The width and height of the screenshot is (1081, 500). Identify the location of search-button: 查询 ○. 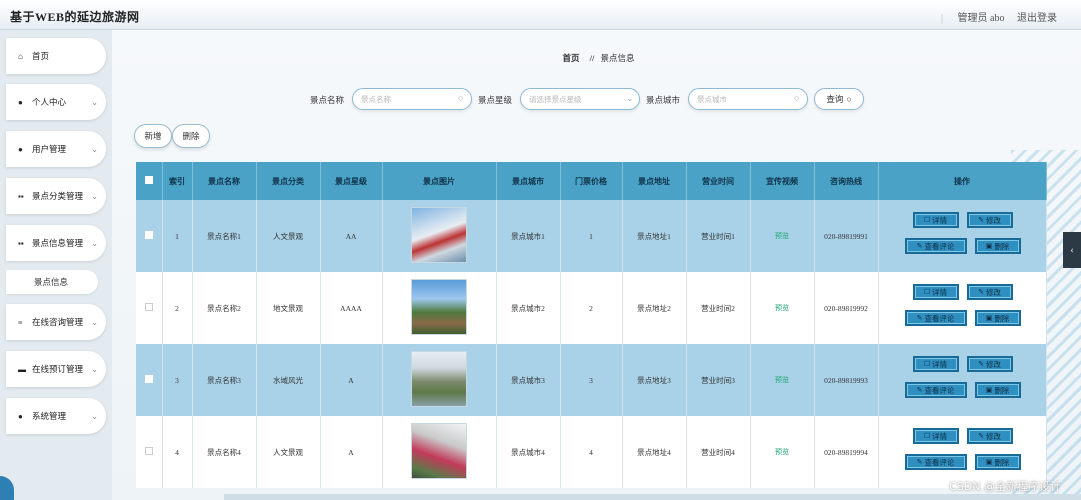
(839, 99).